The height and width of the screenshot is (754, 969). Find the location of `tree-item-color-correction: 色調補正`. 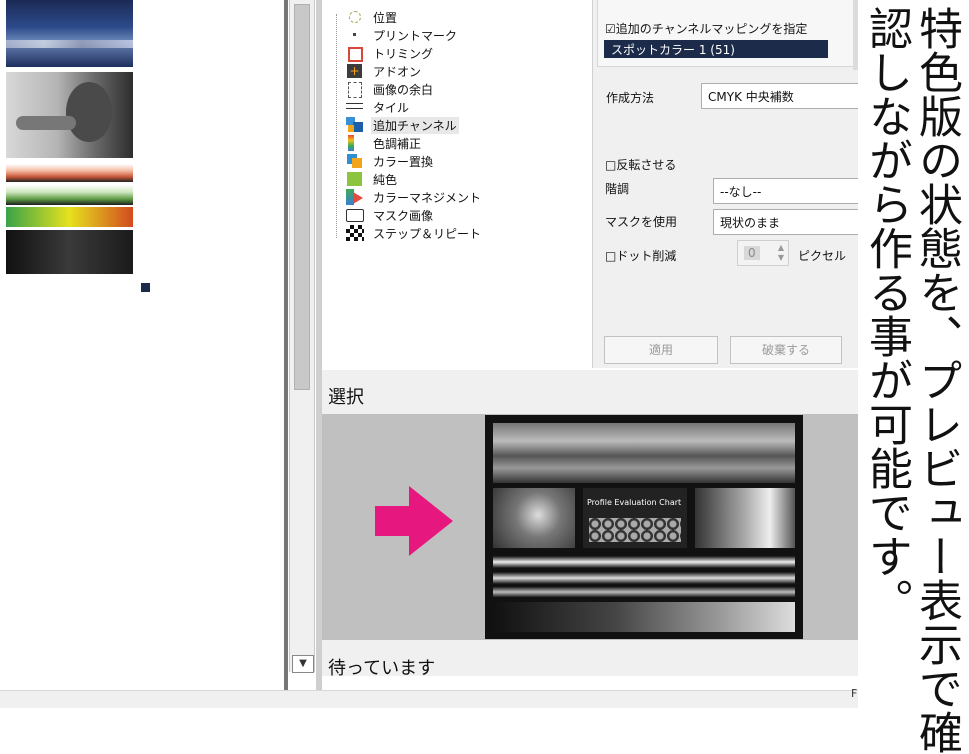

tree-item-color-correction: 色調補正 is located at coordinates (384, 143).